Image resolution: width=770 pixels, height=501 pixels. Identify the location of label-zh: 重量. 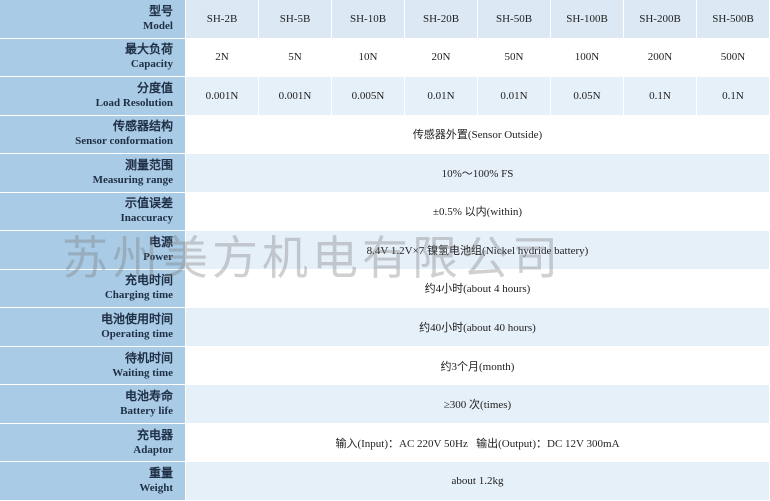
(160, 473).